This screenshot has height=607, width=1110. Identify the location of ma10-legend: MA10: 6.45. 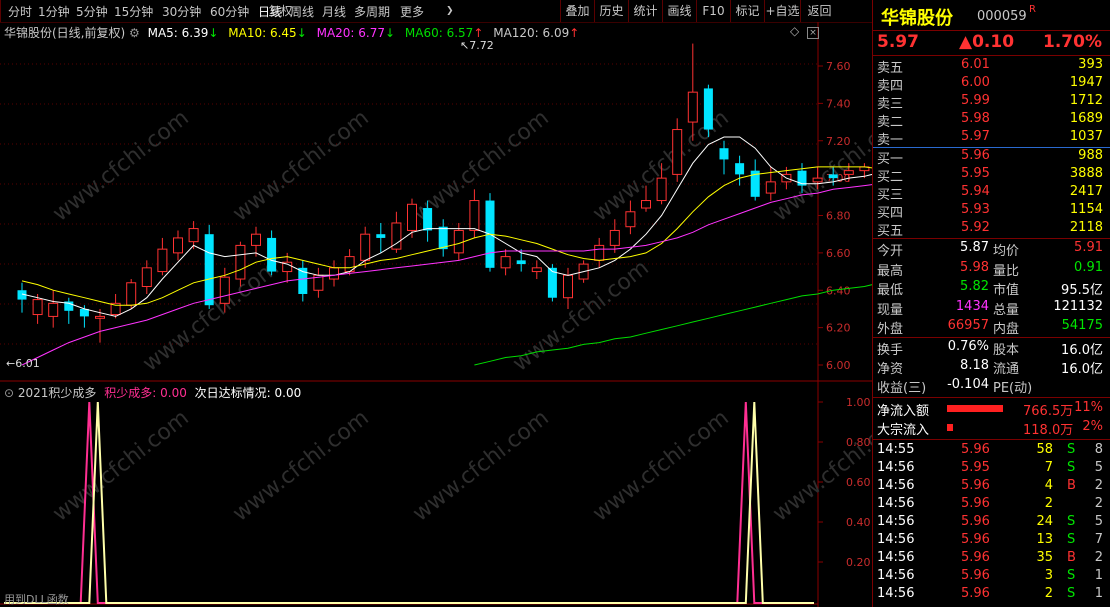
(262, 33).